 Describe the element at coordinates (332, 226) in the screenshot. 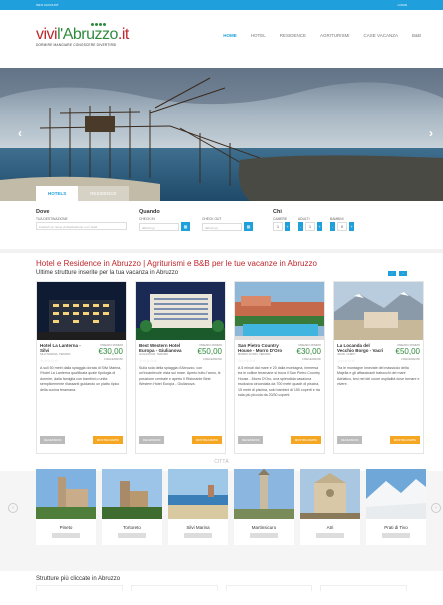

I see `children-minus-button: -` at that location.